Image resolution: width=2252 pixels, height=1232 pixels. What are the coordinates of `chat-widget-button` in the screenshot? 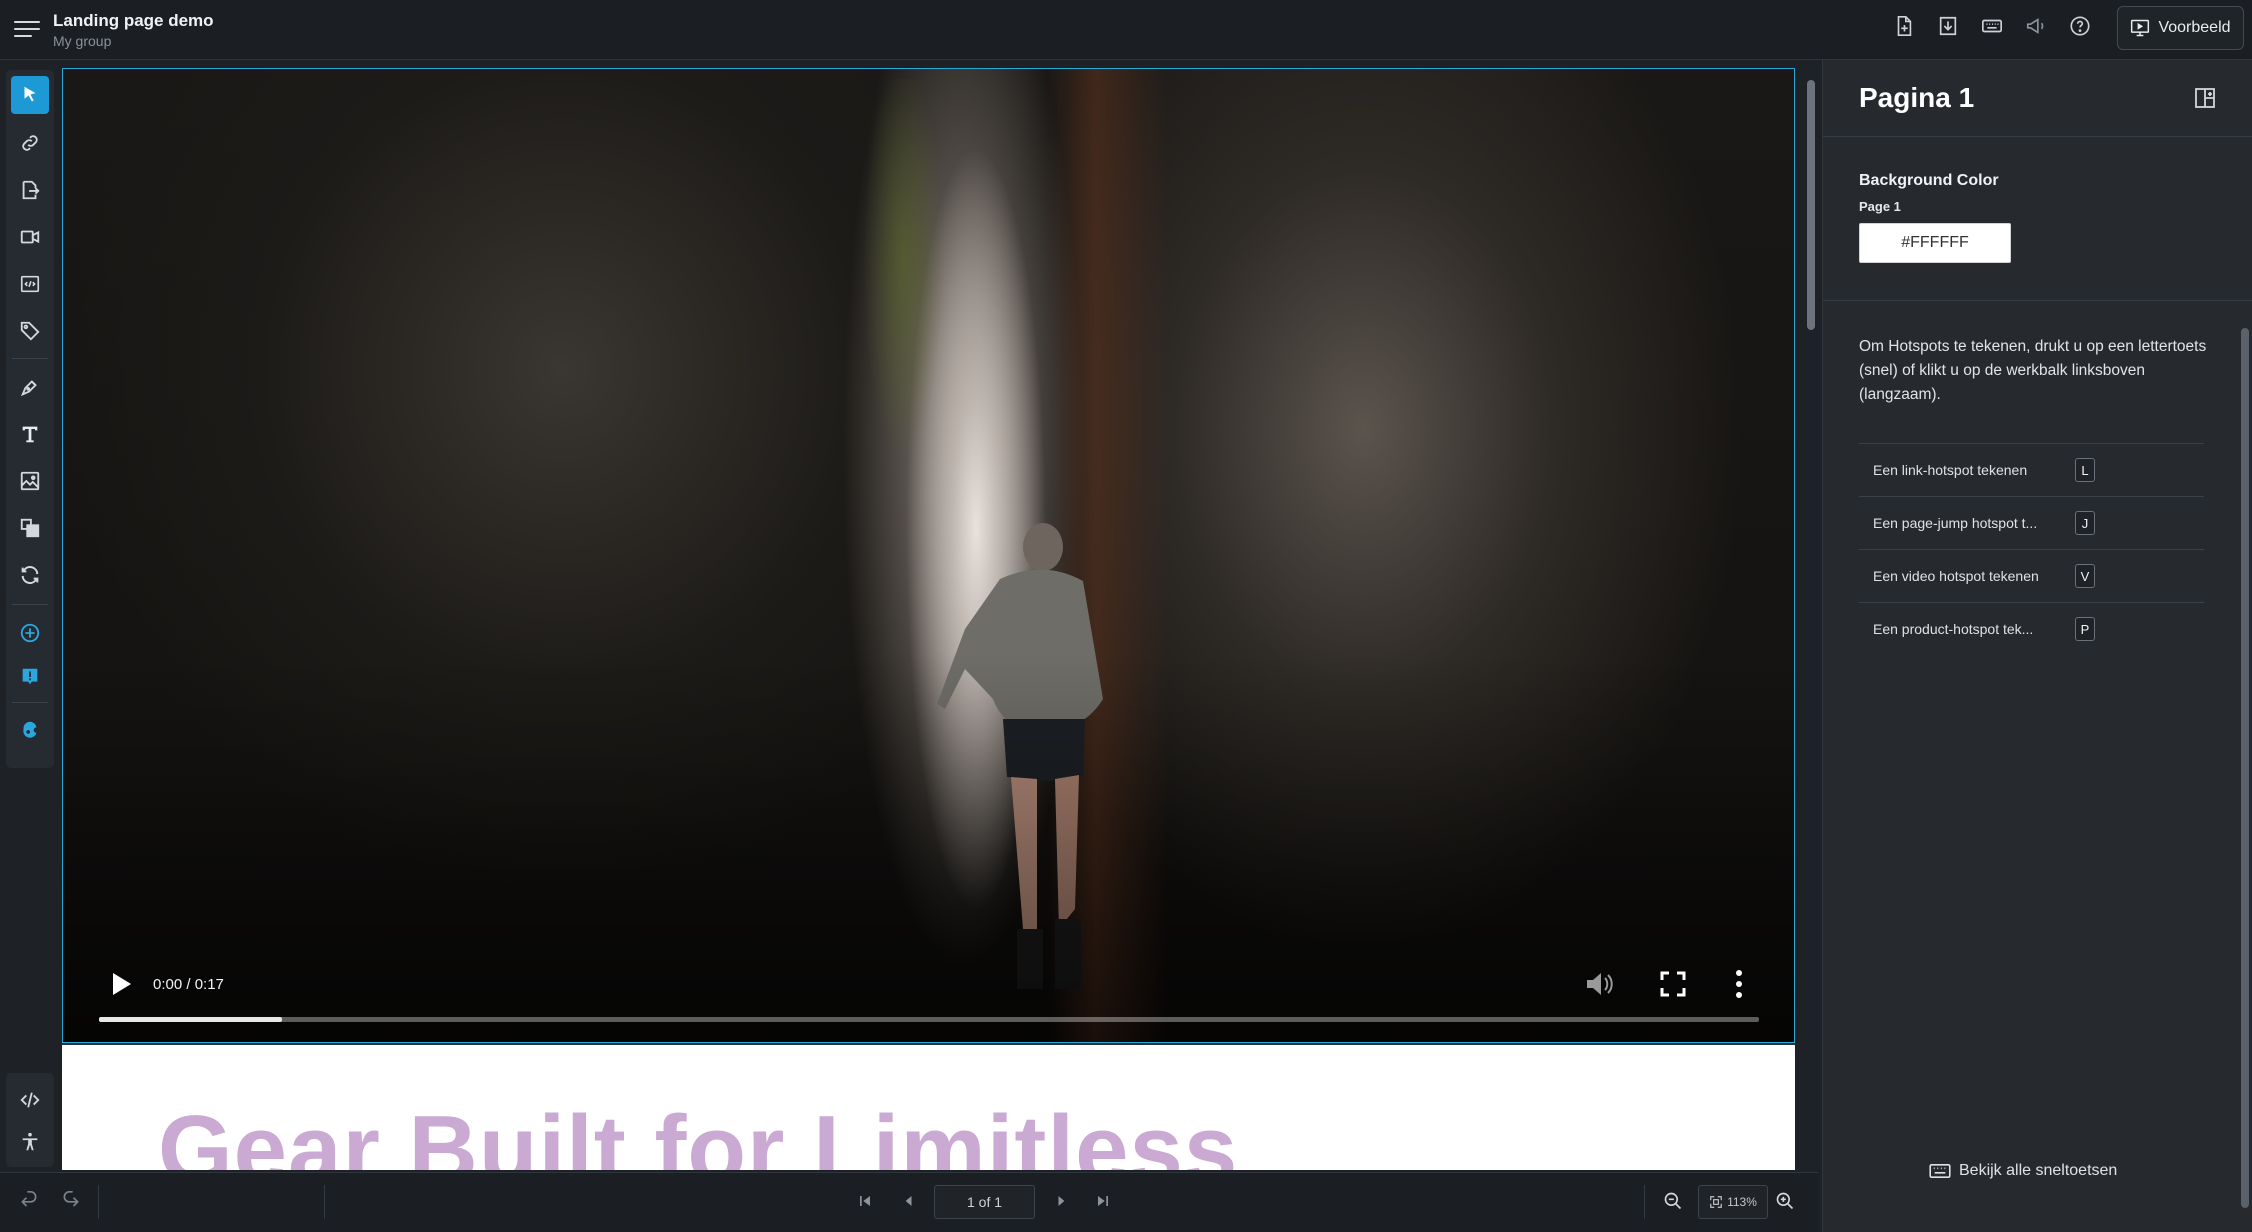 It's located at (30, 677).